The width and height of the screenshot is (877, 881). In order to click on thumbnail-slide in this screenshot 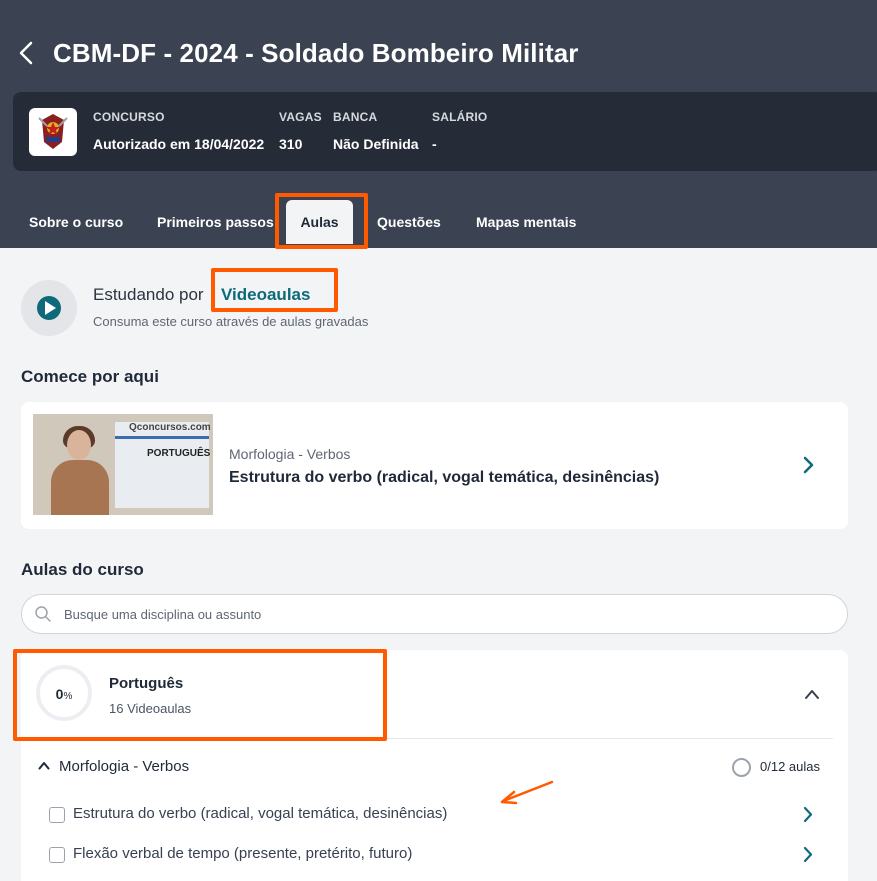, I will do `click(162, 465)`.